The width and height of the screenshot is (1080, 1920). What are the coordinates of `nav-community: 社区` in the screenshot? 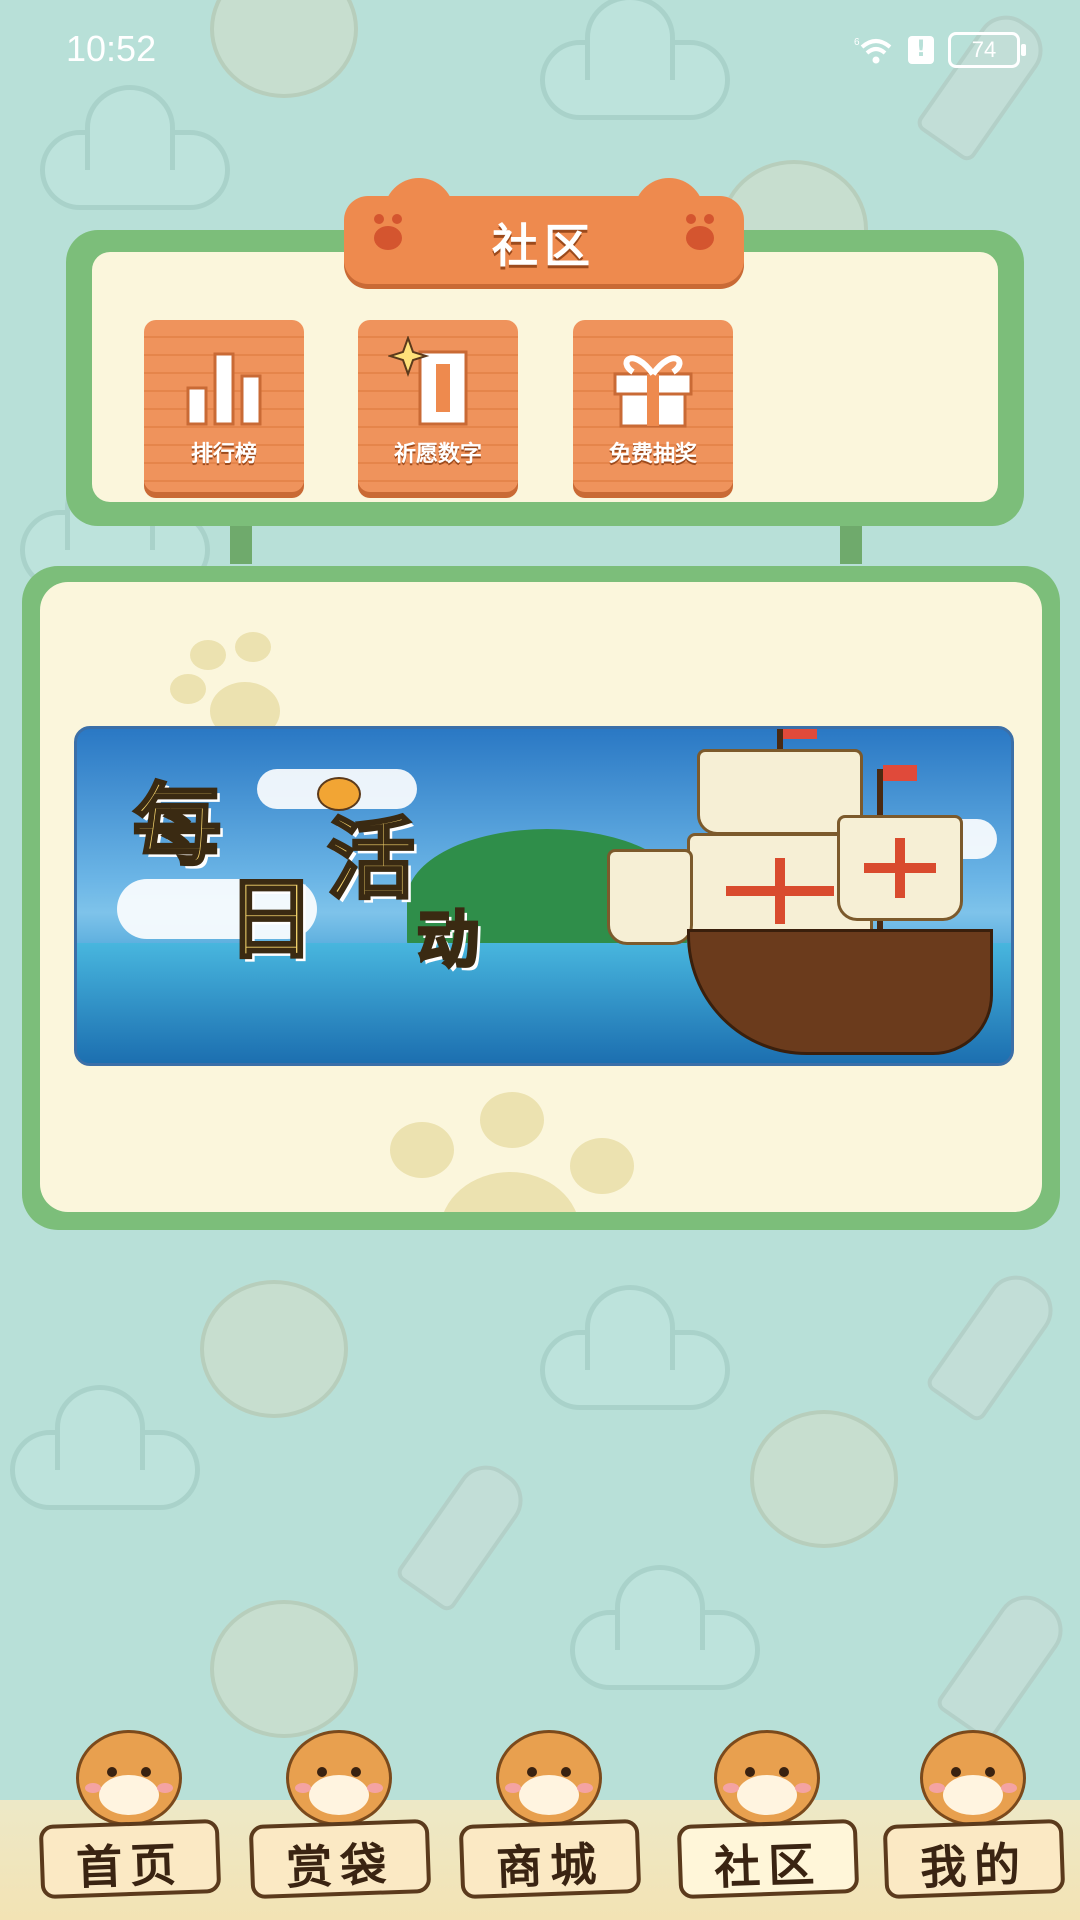 It's located at (767, 1813).